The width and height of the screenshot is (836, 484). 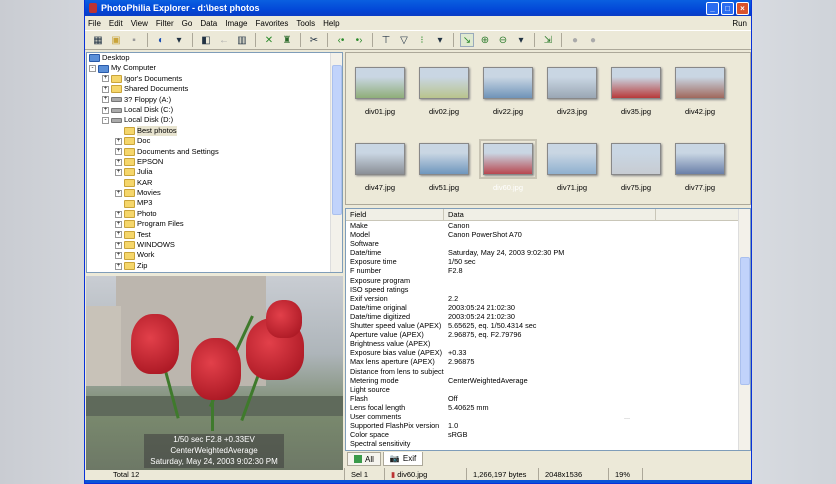 What do you see at coordinates (712, 8) in the screenshot?
I see `minimize-button: _` at bounding box center [712, 8].